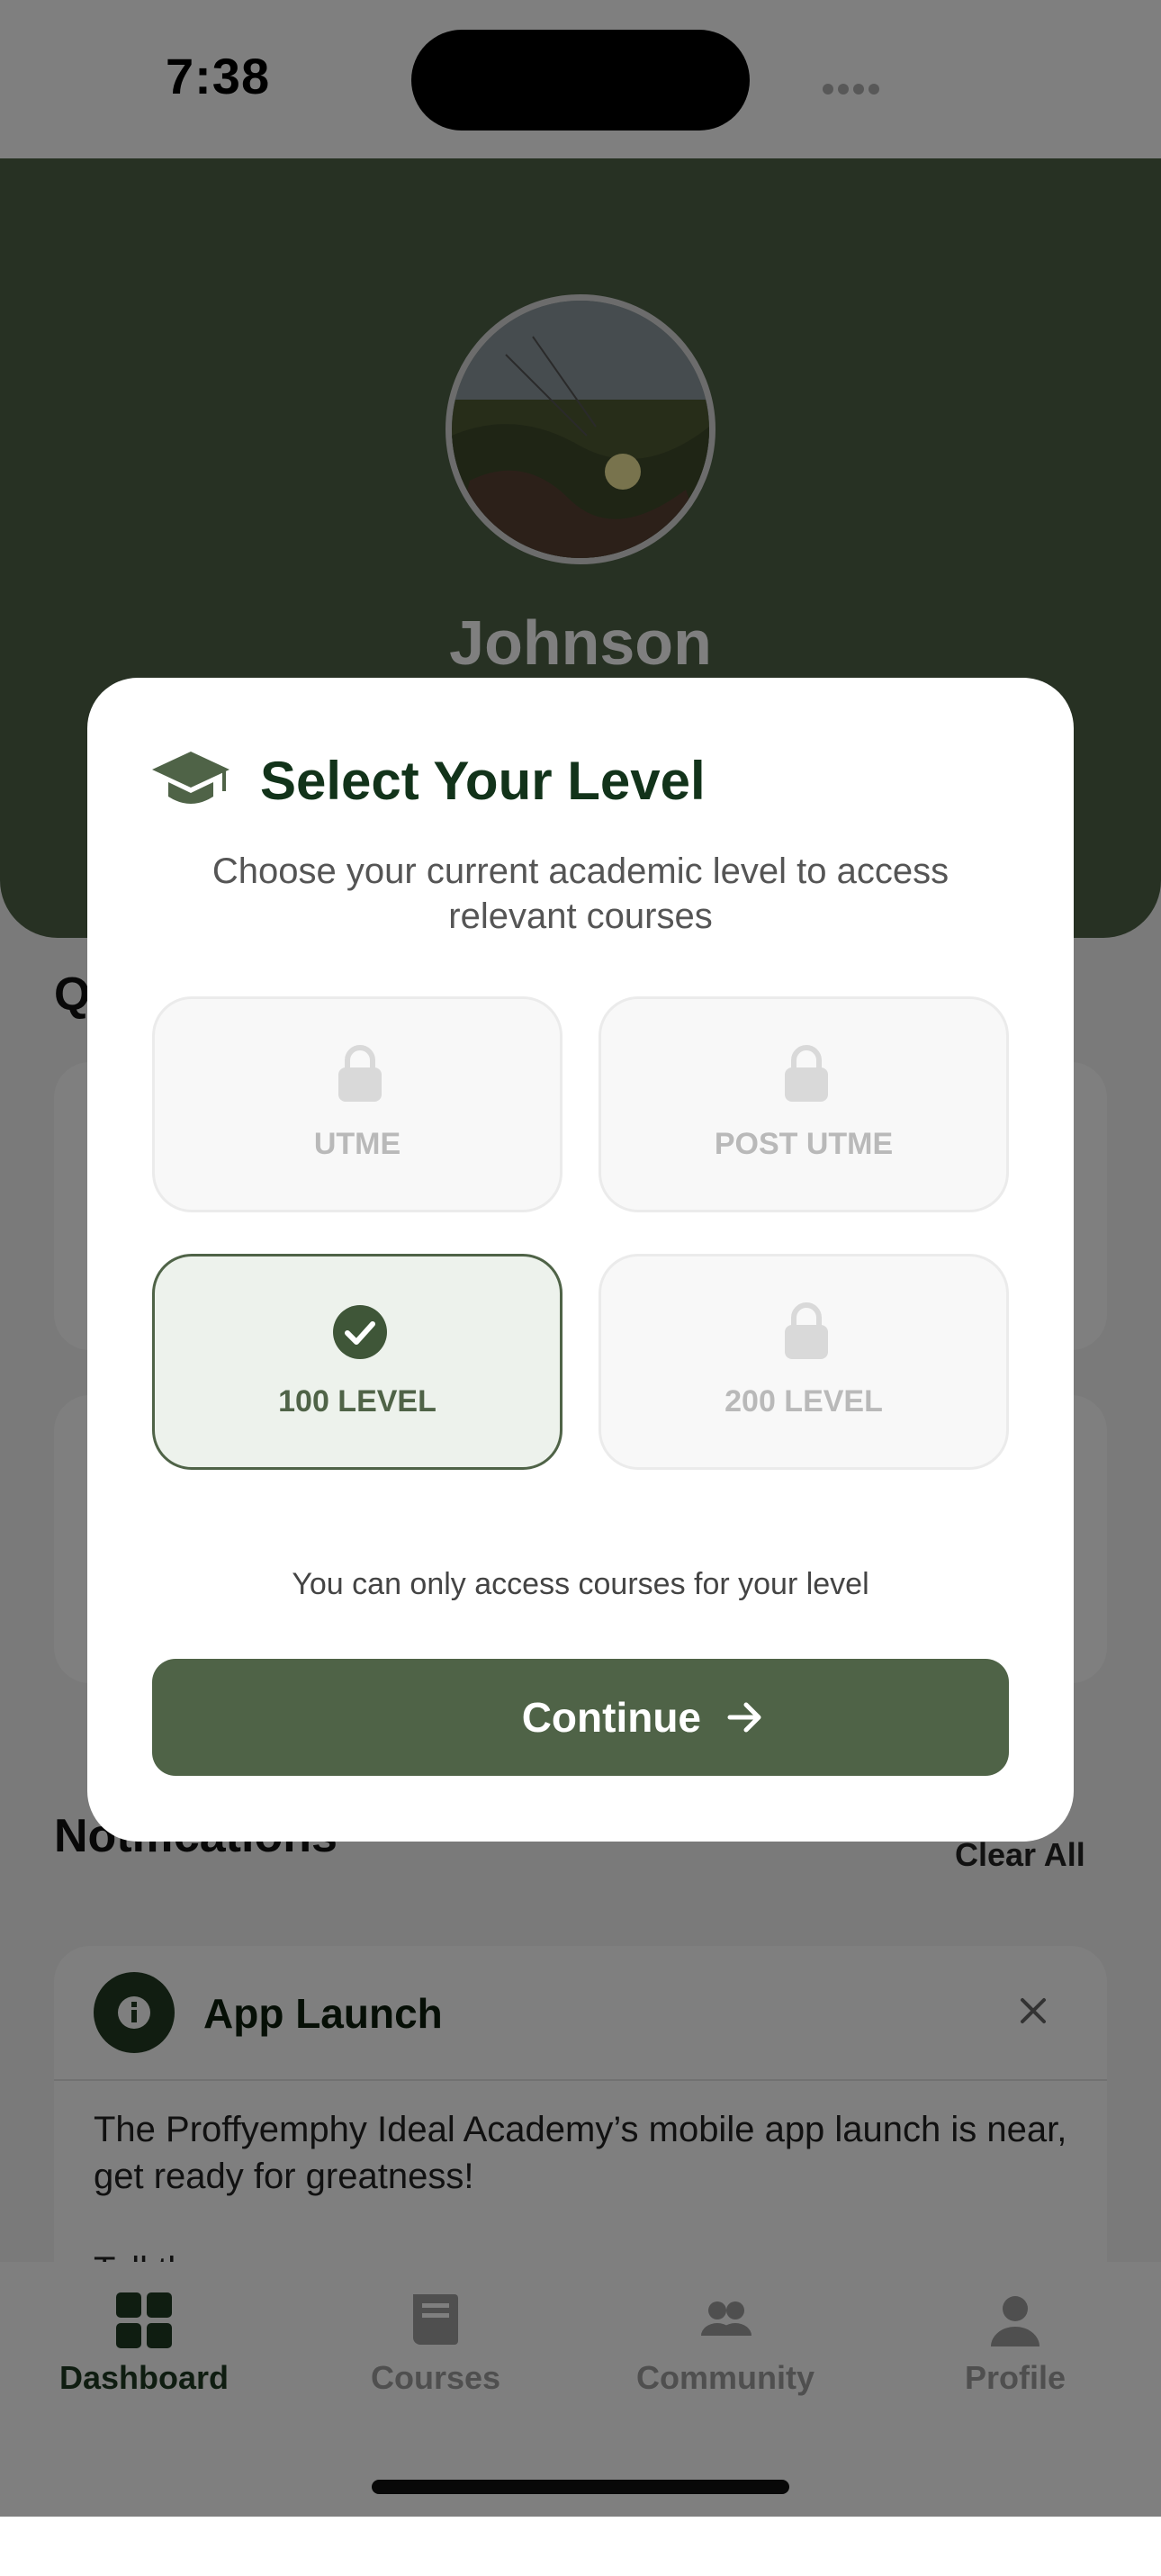  I want to click on level-option-utme: UTME, so click(357, 1104).